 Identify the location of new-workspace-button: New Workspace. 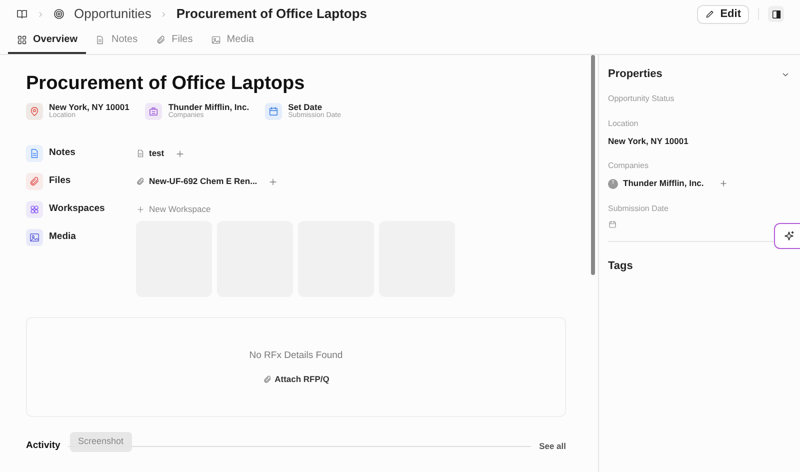
(173, 209).